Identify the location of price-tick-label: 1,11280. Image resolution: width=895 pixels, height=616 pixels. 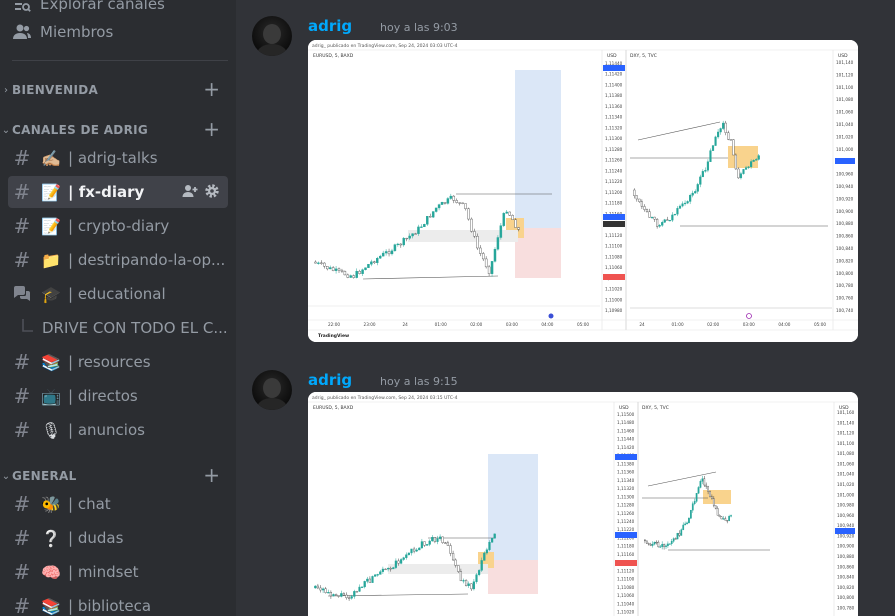
(614, 149).